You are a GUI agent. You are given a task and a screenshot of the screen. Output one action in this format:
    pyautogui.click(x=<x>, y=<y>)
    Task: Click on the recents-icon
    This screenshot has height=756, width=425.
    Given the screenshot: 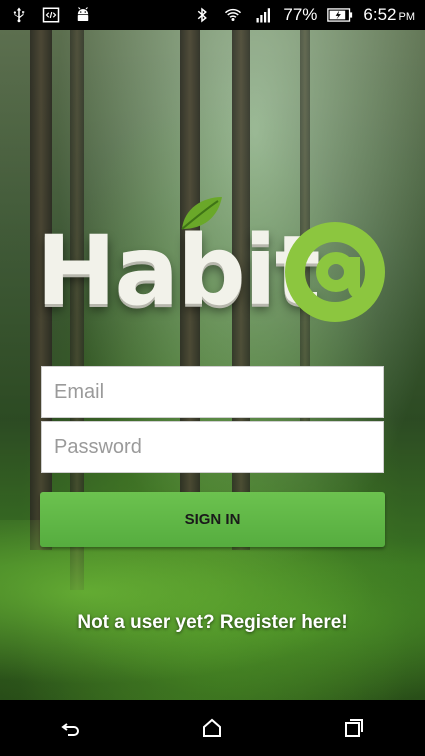 What is the action you would take?
    pyautogui.click(x=354, y=728)
    